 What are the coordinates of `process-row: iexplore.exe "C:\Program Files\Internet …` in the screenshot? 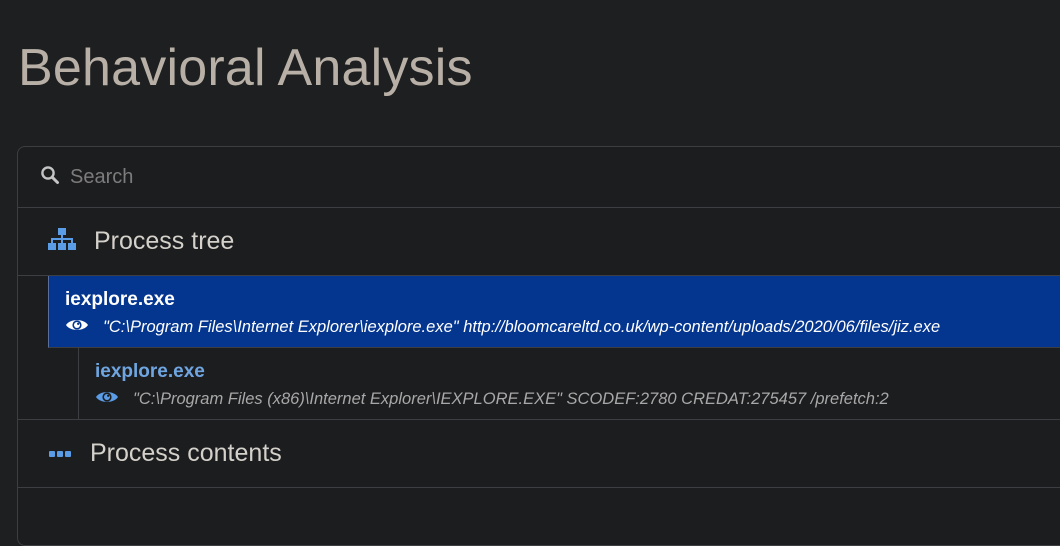 It's located at (554, 312).